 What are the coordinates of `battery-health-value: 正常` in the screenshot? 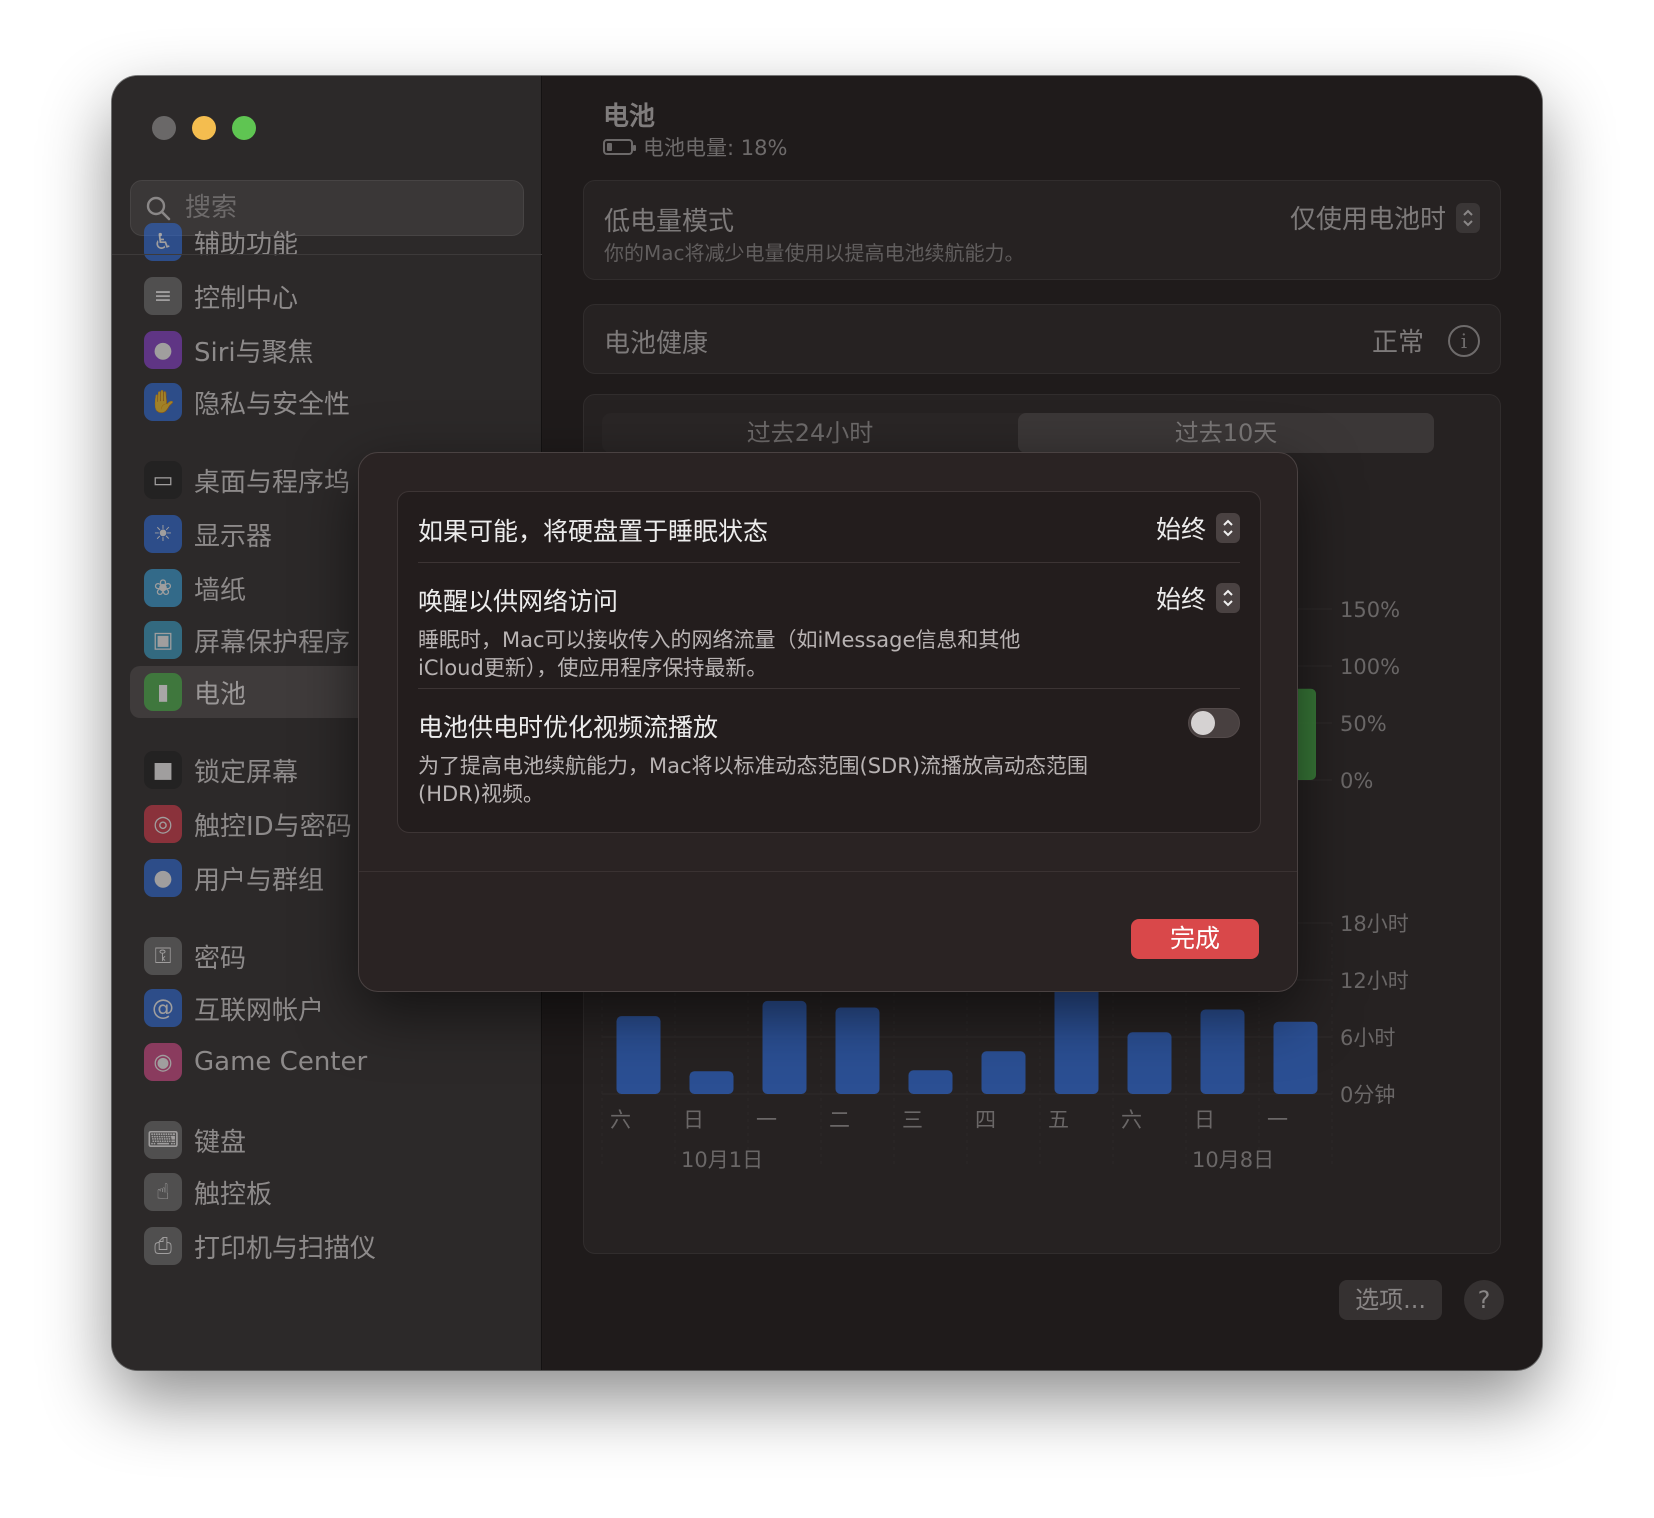 It's located at (1397, 343).